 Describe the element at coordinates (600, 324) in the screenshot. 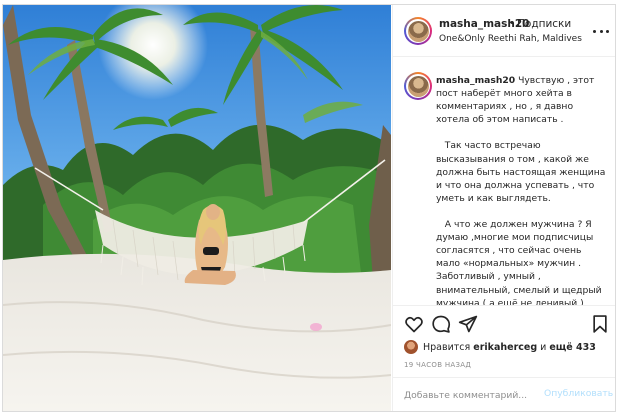

I see `bookmark-icon` at that location.